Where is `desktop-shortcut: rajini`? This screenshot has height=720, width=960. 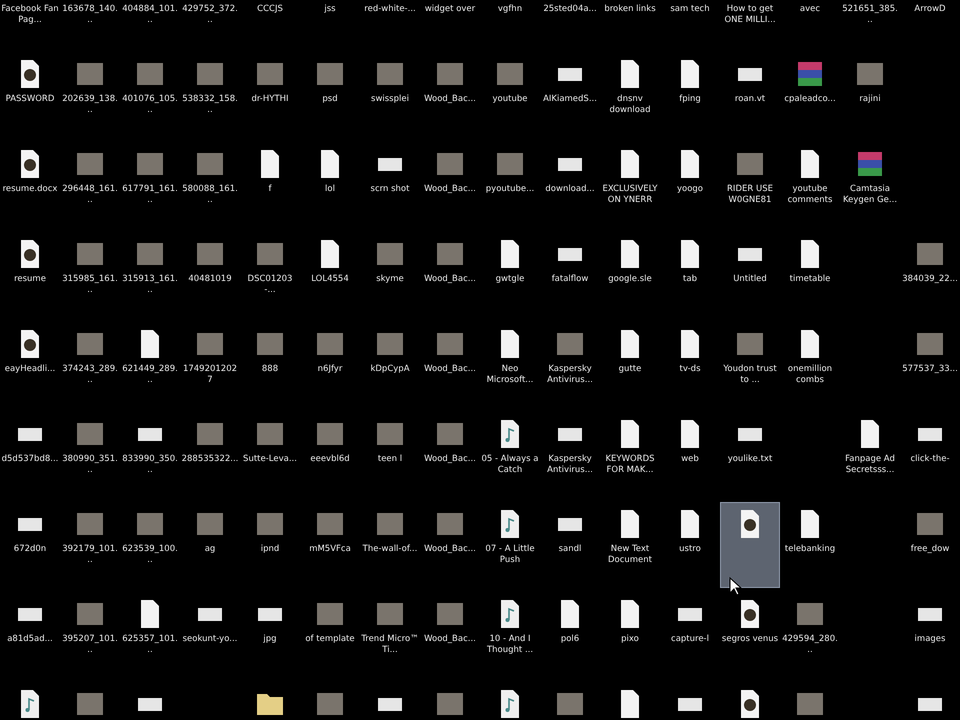
desktop-shortcut: rajini is located at coordinates (870, 95).